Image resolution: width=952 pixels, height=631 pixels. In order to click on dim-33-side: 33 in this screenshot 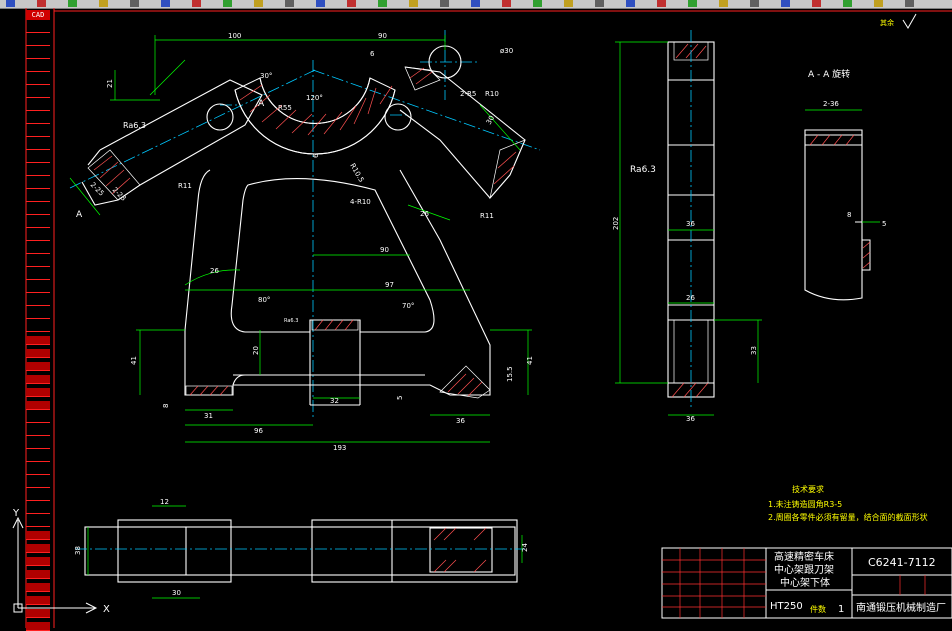, I will do `click(754, 350)`.